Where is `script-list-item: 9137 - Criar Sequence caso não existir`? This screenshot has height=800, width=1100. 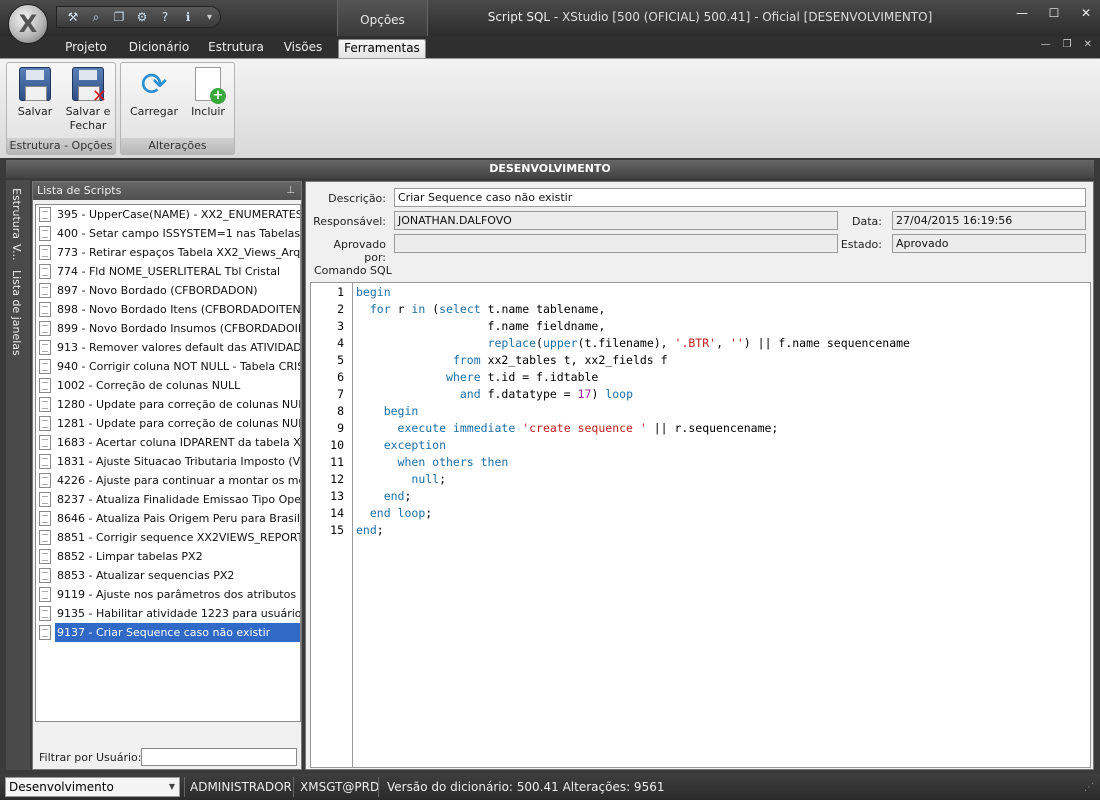 script-list-item: 9137 - Criar Sequence caso não existir is located at coordinates (168, 632).